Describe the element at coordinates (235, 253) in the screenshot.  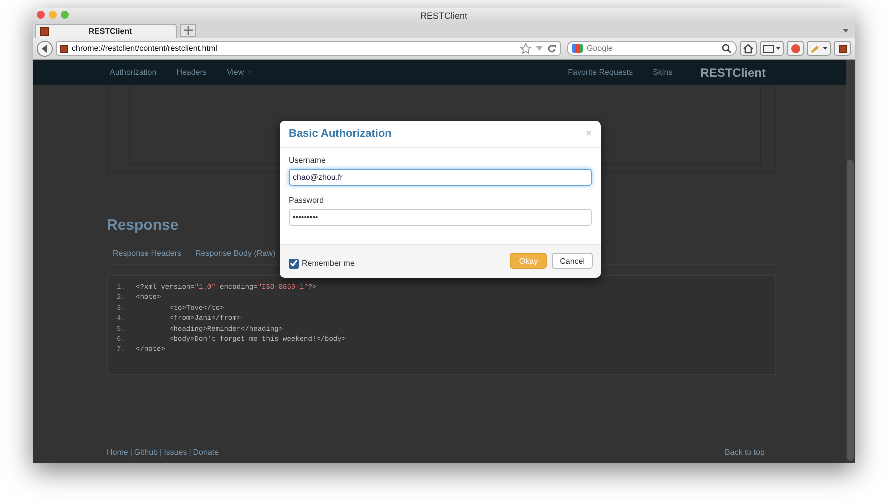
I see `response-tab: Response Body (Raw)` at that location.